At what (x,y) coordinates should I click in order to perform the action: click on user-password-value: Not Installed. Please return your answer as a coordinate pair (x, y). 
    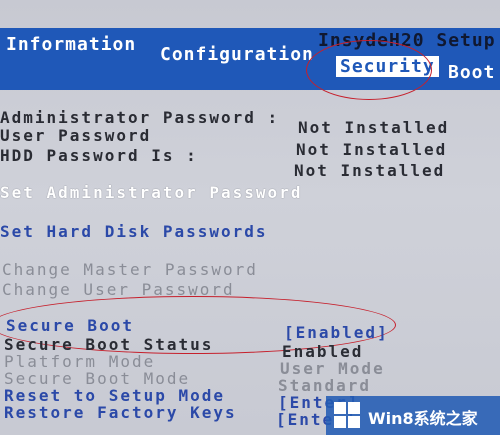
    Looking at the image, I should click on (372, 149).